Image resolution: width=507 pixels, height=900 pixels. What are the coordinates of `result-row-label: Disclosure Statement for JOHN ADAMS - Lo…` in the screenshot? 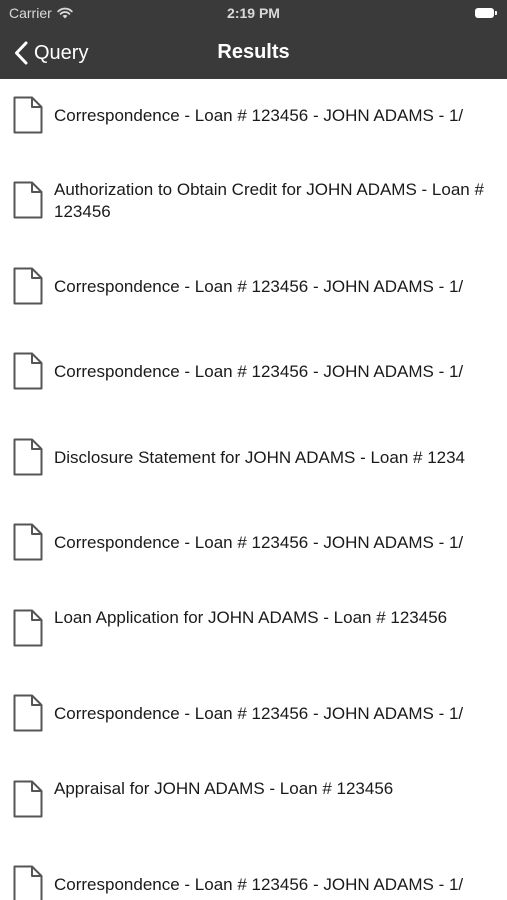 It's located at (260, 457).